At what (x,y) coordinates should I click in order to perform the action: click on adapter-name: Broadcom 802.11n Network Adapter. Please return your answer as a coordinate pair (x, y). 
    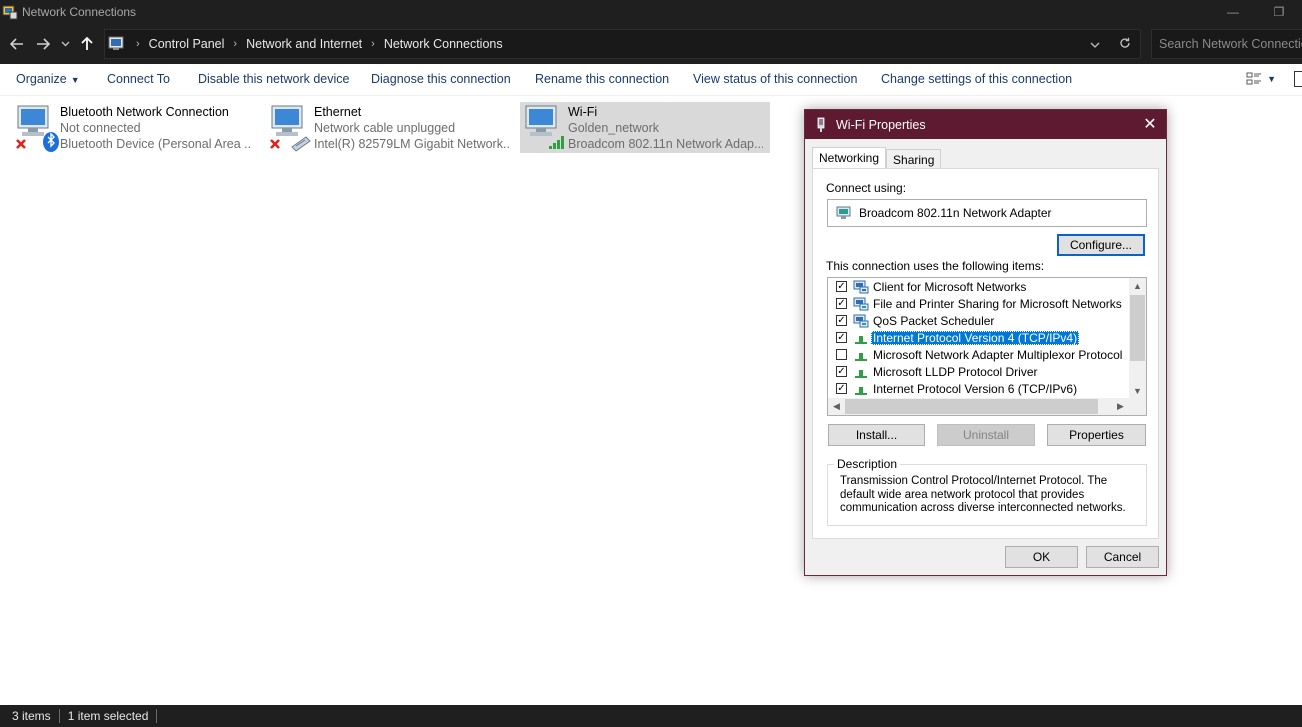
    Looking at the image, I should click on (955, 213).